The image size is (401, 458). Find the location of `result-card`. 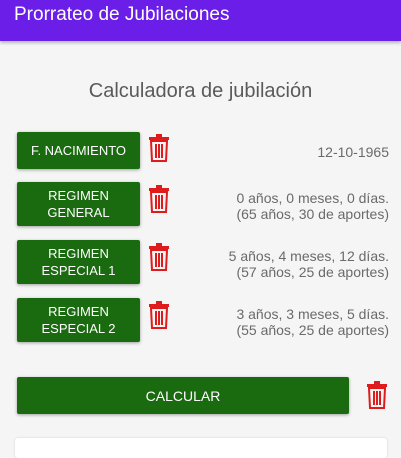

result-card is located at coordinates (201, 448).